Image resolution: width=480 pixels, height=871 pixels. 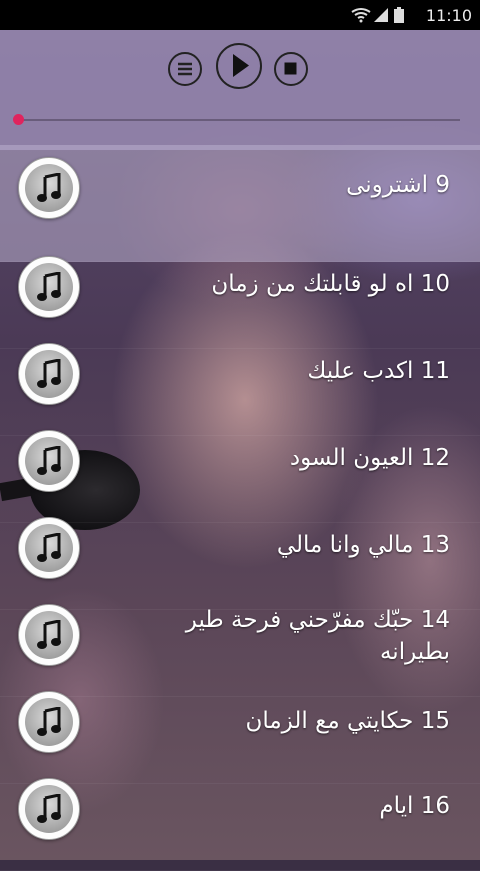 I want to click on play-button, so click(x=239, y=66).